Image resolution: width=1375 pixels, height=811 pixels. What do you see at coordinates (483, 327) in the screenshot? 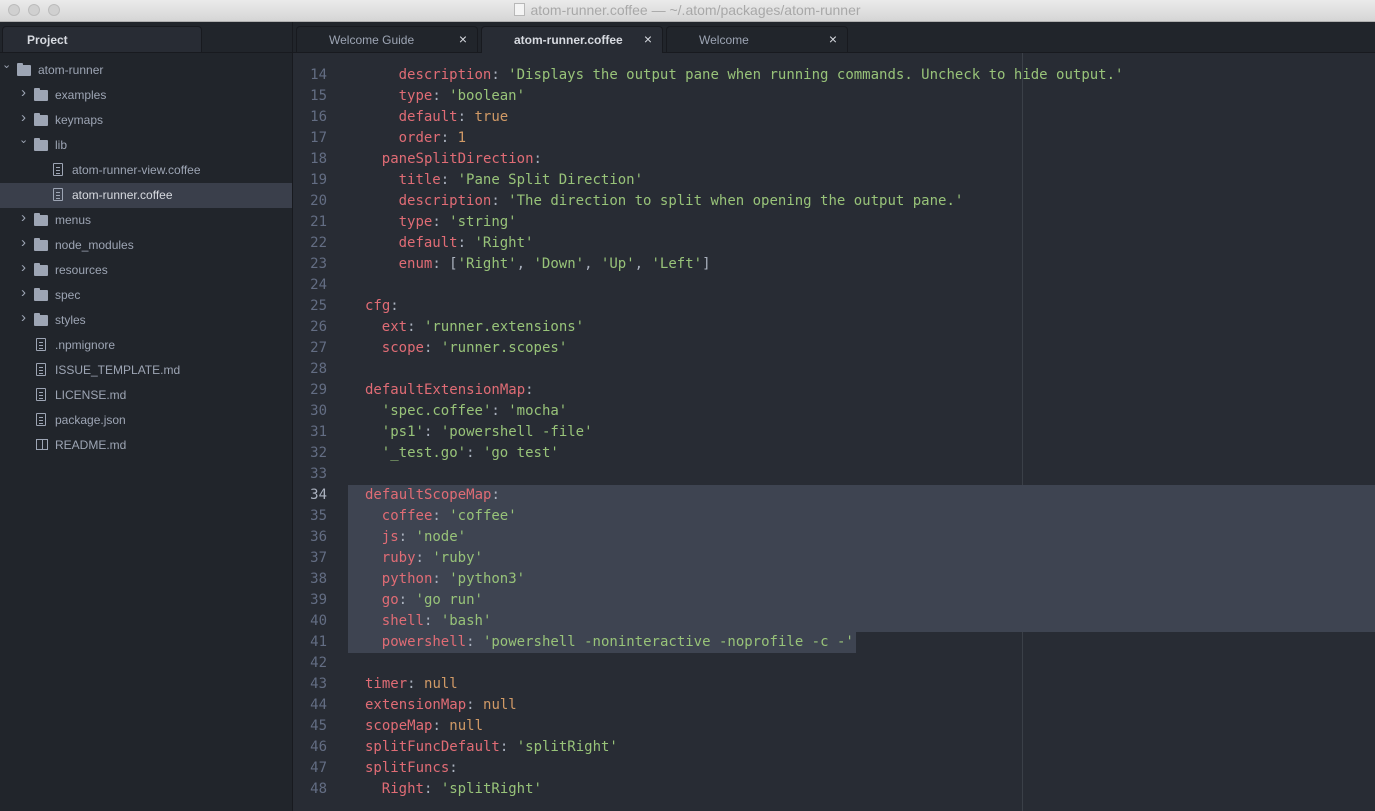
I see `code-content: ext: 'runner.extensions'` at bounding box center [483, 327].